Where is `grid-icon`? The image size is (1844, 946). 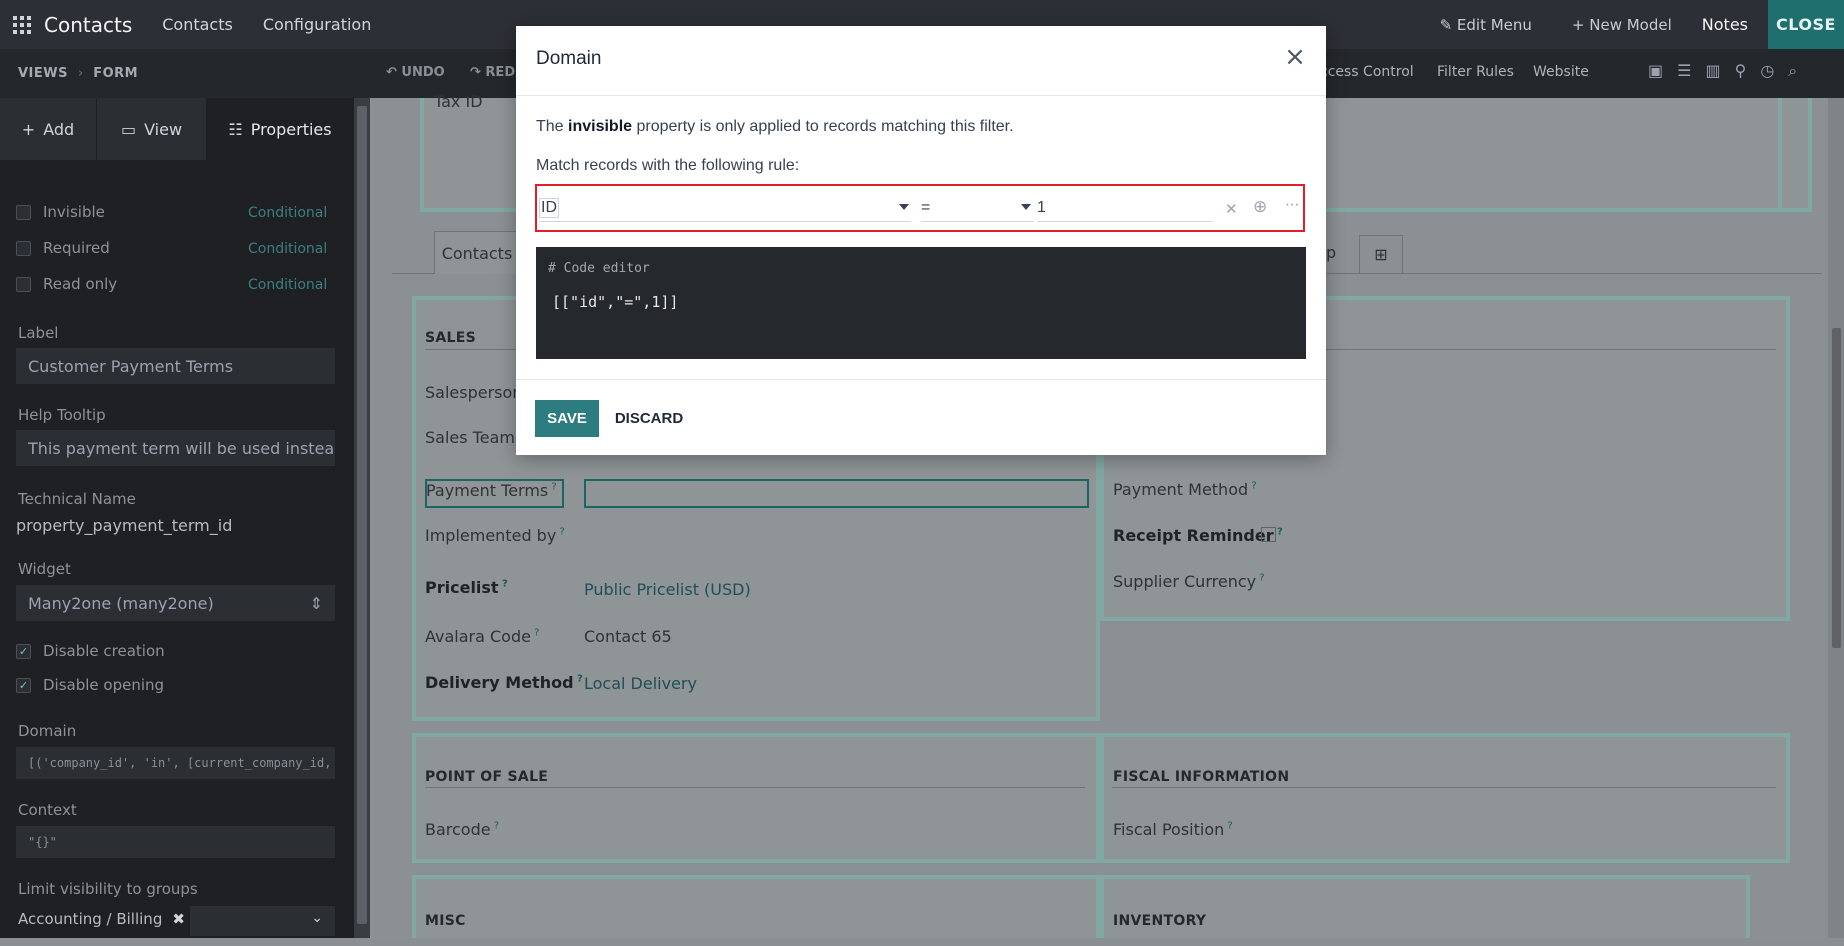 grid-icon is located at coordinates (22, 24).